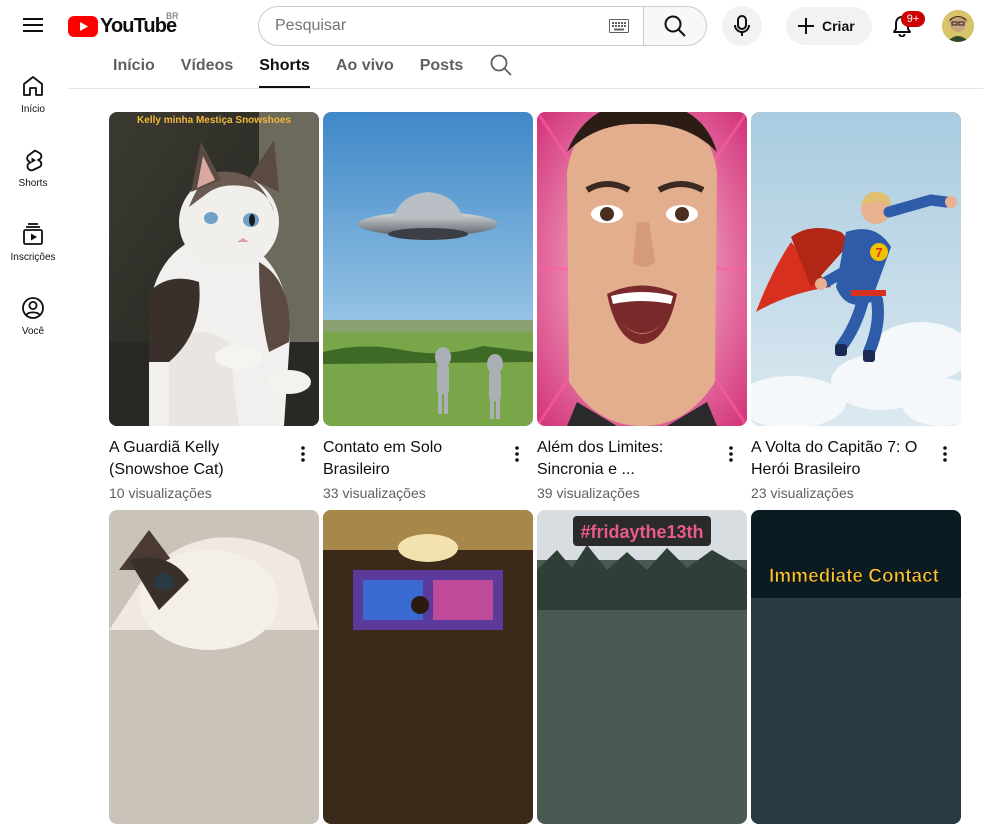 This screenshot has width=983, height=824. What do you see at coordinates (838, 26) in the screenshot?
I see `create-label: Criar` at bounding box center [838, 26].